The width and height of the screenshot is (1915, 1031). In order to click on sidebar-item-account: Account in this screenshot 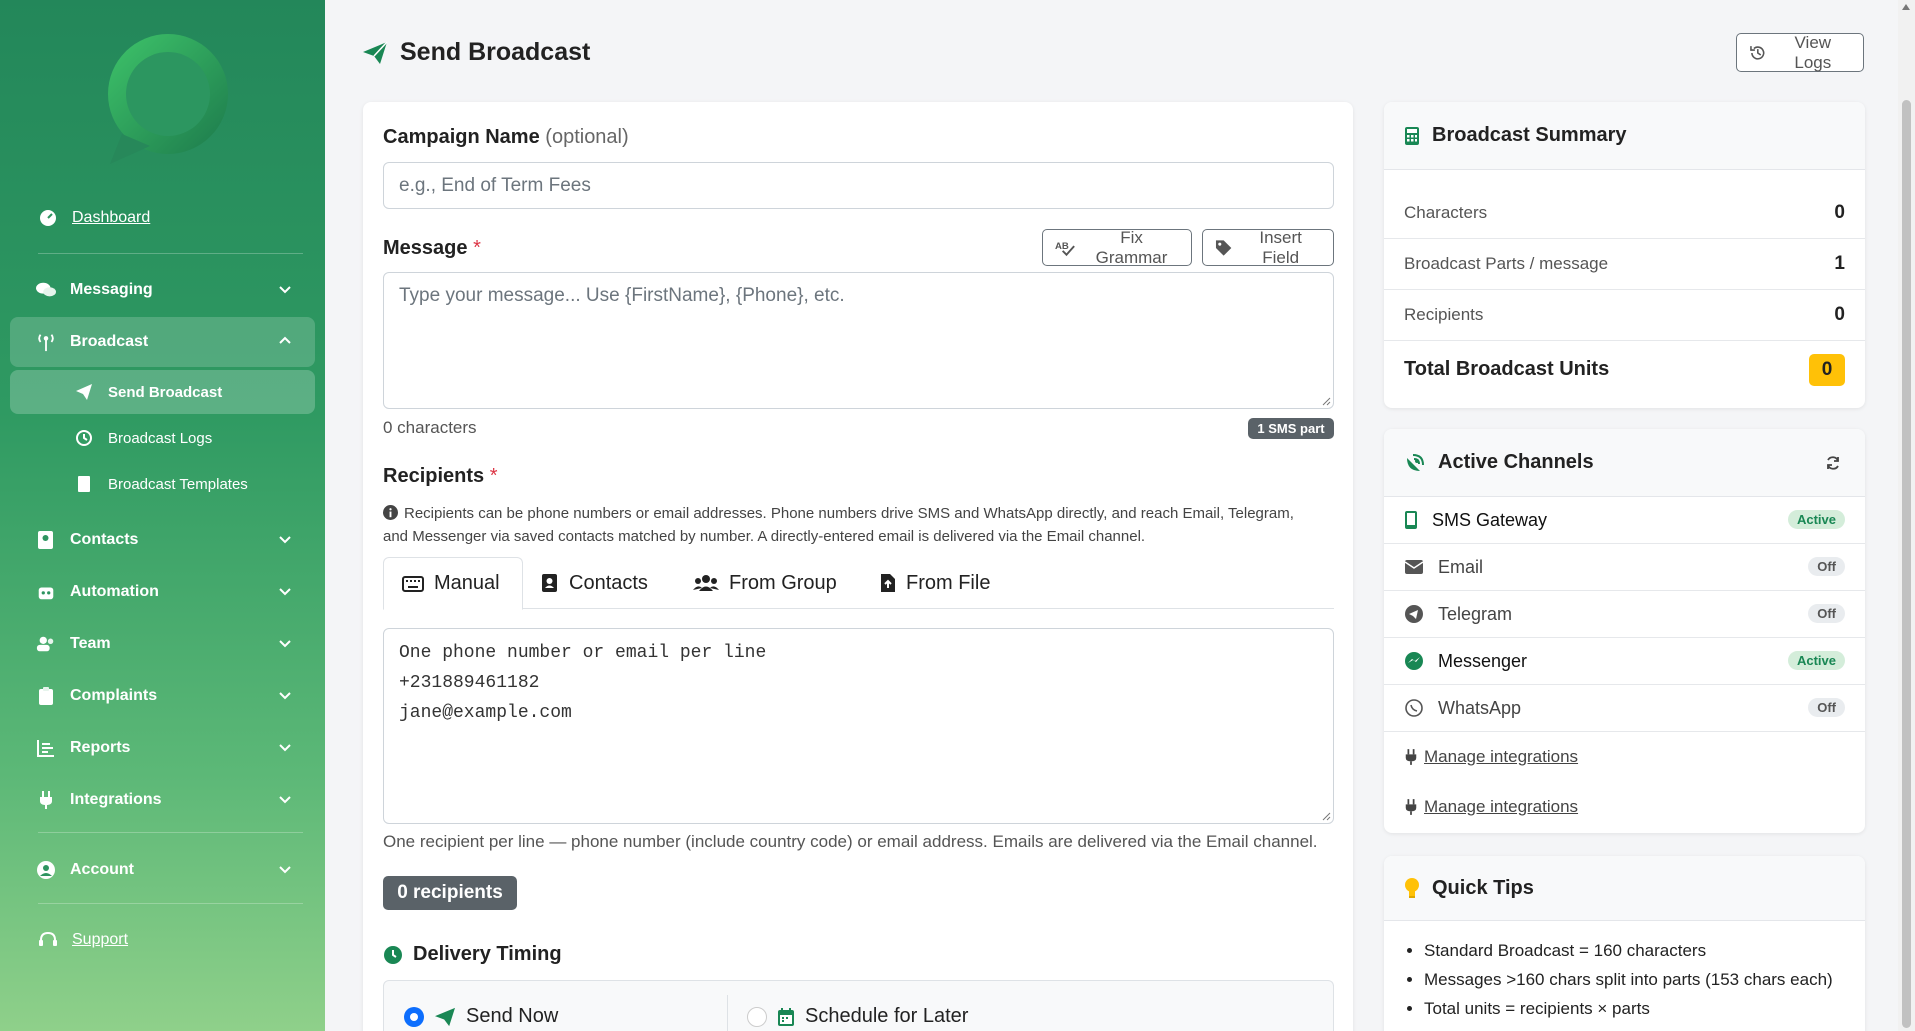, I will do `click(162, 870)`.